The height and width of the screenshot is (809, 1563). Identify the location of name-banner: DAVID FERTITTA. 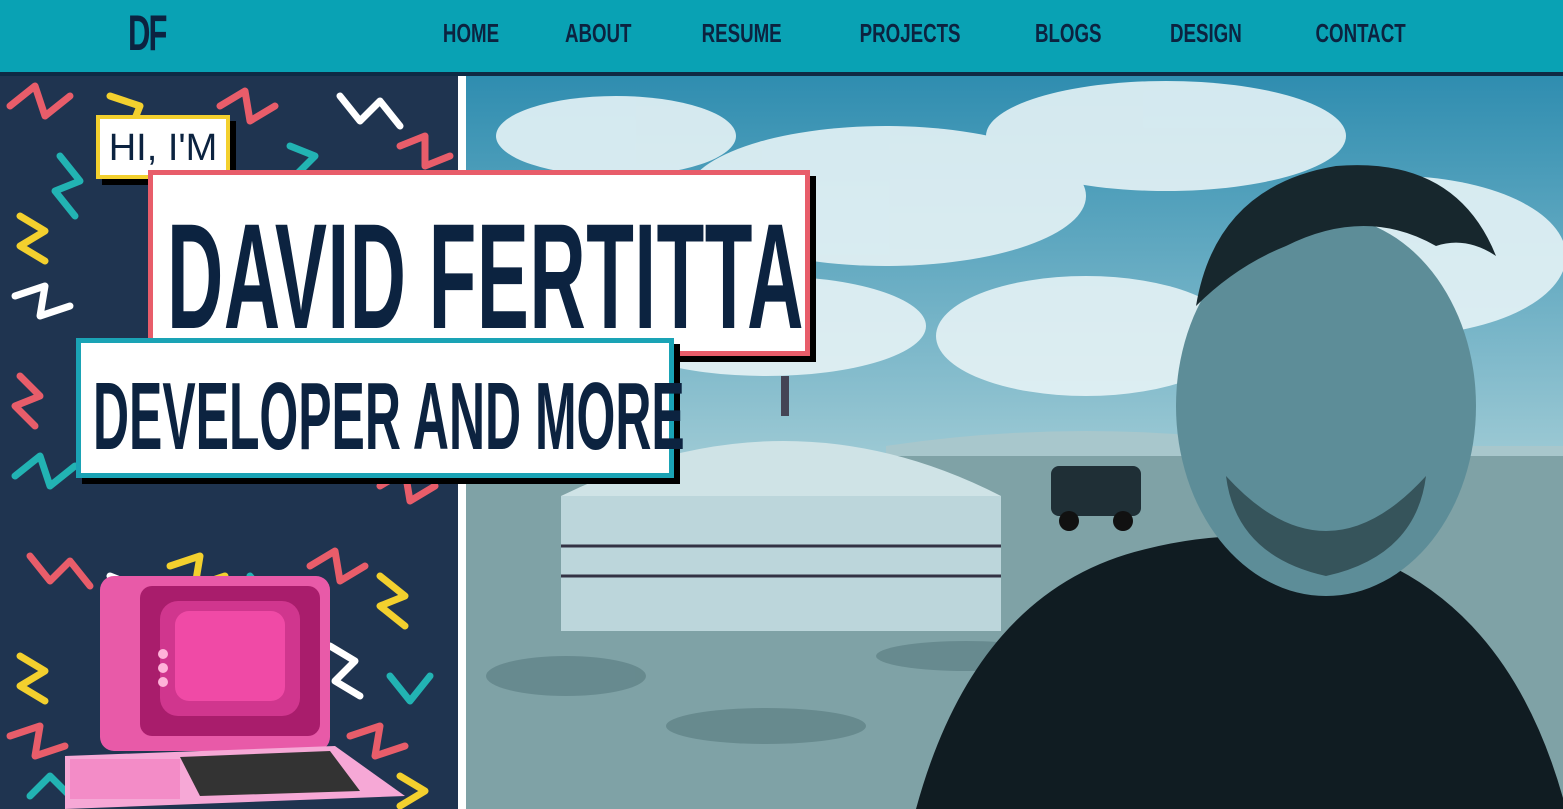
(479, 263).